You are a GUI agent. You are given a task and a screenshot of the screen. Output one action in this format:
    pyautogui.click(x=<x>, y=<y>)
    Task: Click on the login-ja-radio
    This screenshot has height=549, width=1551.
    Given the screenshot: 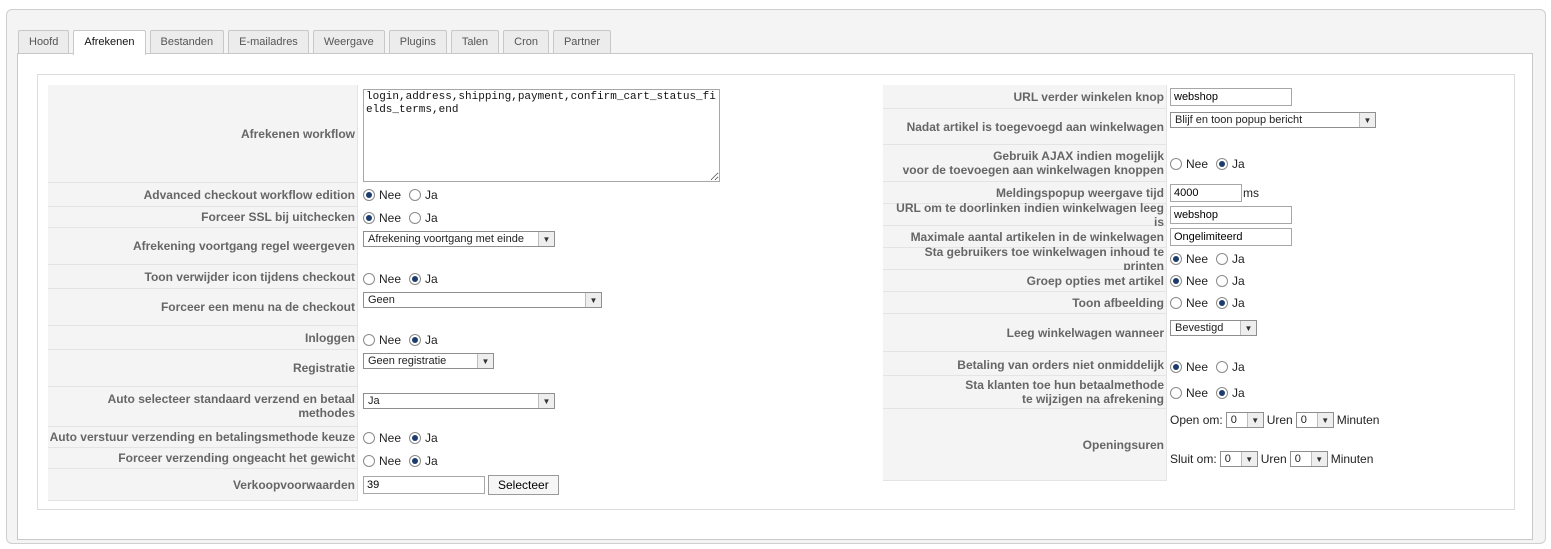 What is the action you would take?
    pyautogui.click(x=415, y=340)
    